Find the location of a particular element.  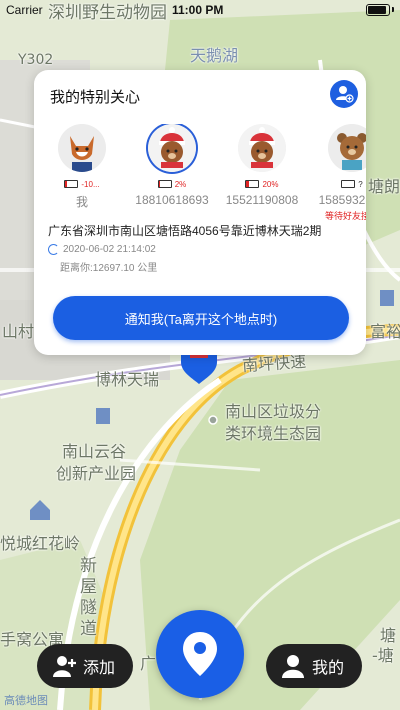

battery-indicator: 20% is located at coordinates (262, 184).